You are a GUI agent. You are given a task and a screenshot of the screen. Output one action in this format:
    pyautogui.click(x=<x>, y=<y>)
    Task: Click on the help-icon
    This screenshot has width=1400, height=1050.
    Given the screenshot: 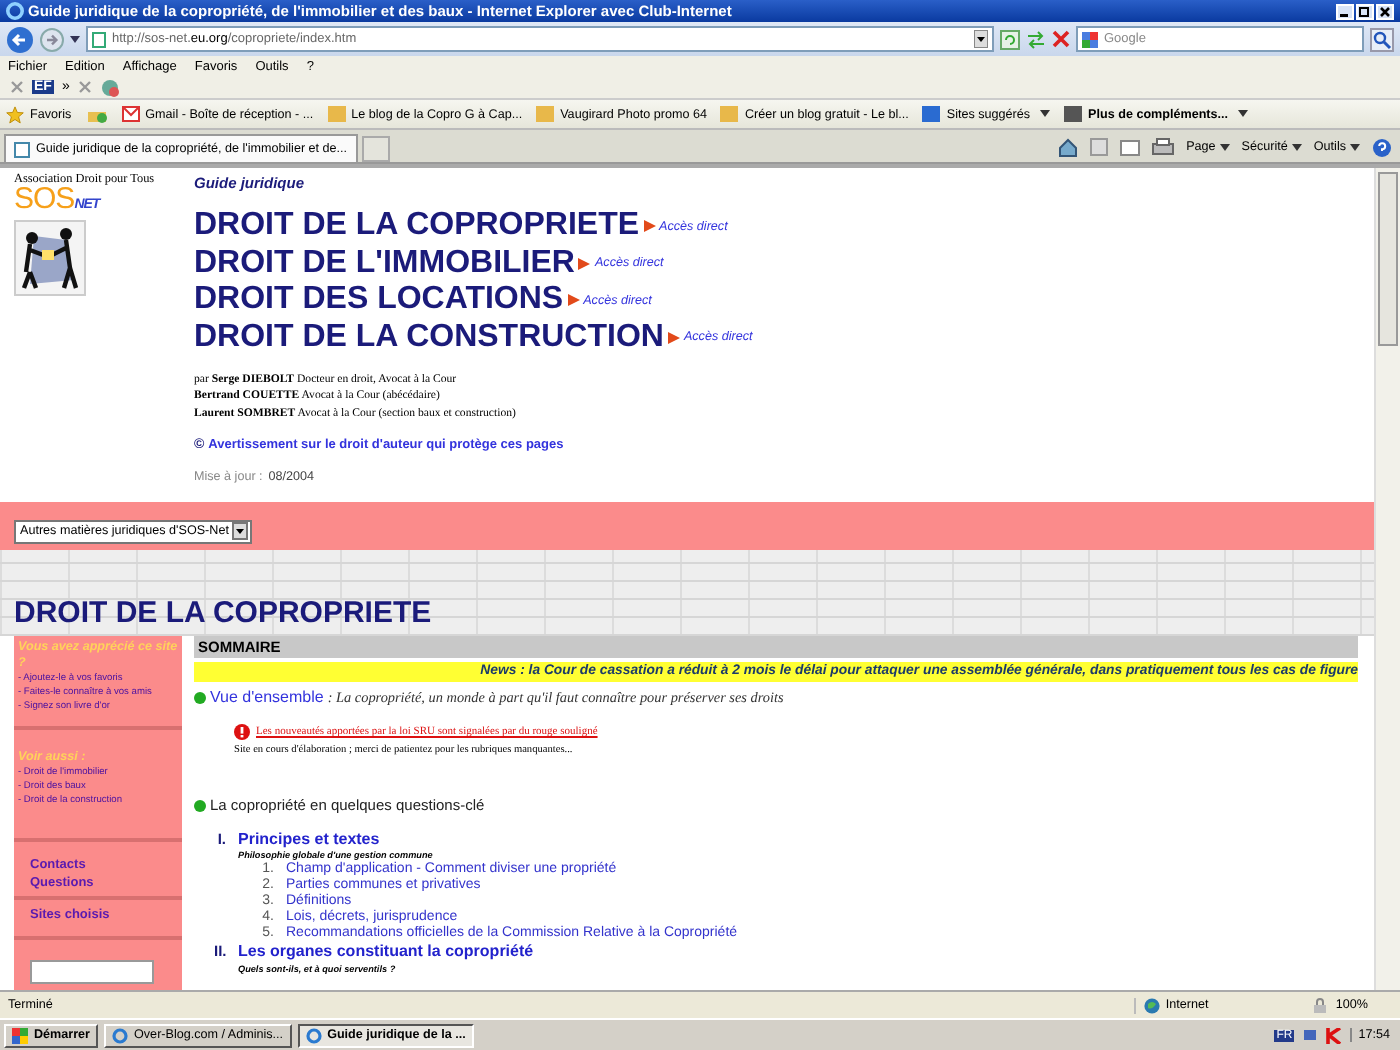 What is the action you would take?
    pyautogui.click(x=1382, y=147)
    